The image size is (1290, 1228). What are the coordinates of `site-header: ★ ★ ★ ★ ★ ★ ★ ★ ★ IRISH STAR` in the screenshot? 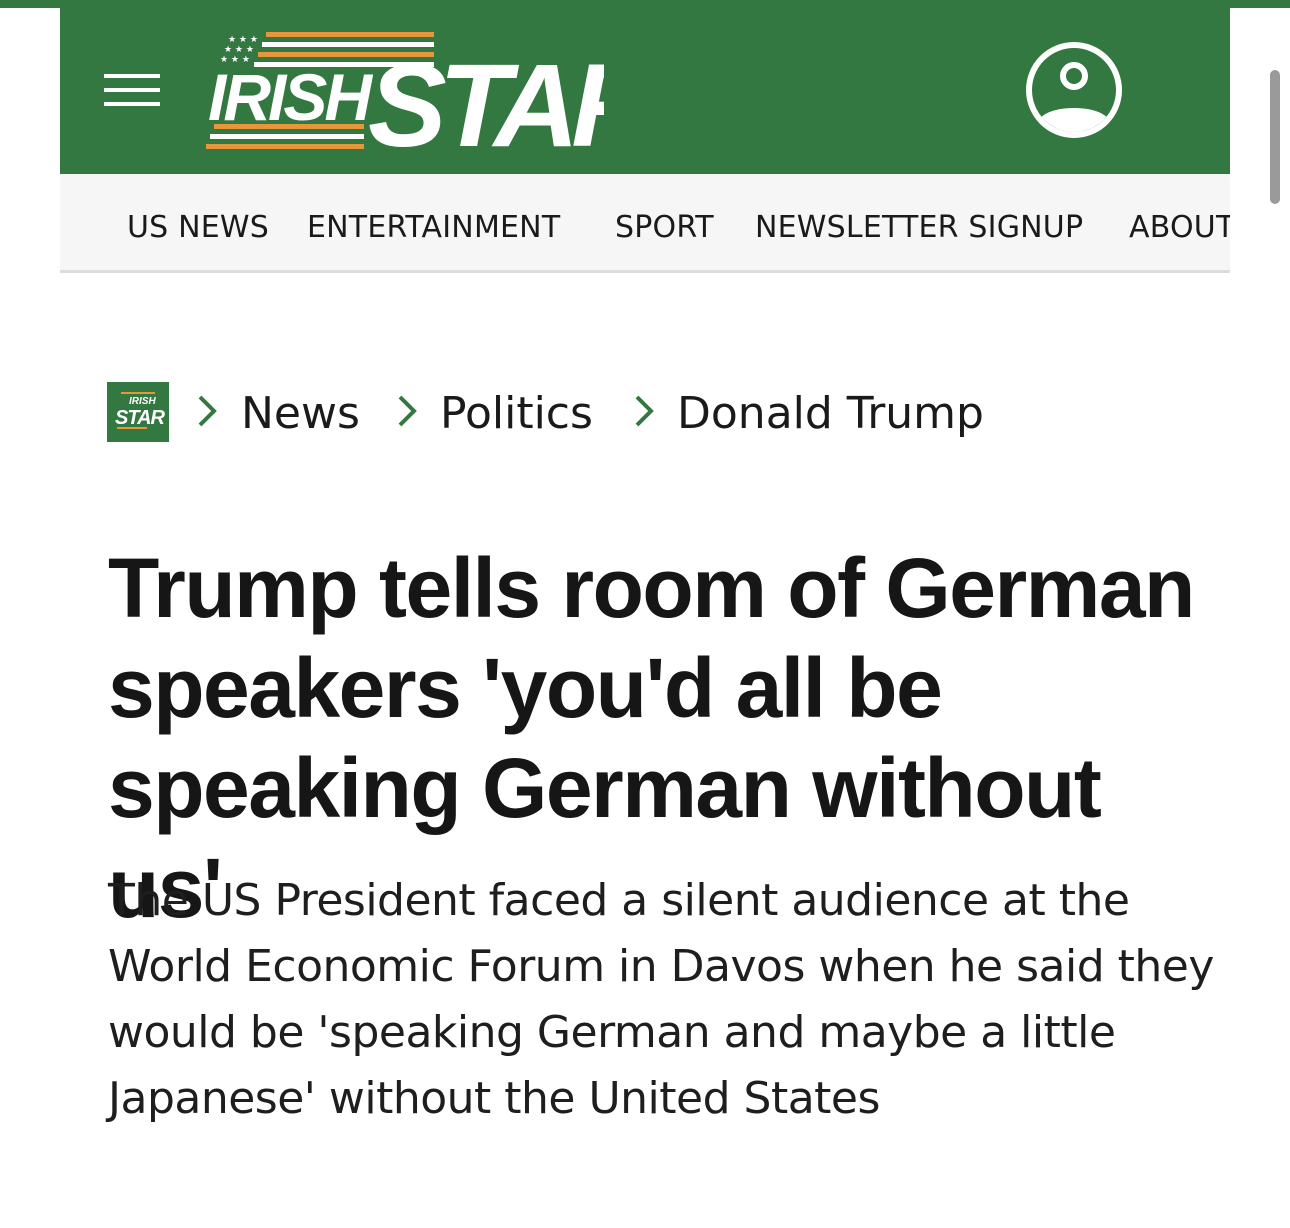 It's located at (645, 87).